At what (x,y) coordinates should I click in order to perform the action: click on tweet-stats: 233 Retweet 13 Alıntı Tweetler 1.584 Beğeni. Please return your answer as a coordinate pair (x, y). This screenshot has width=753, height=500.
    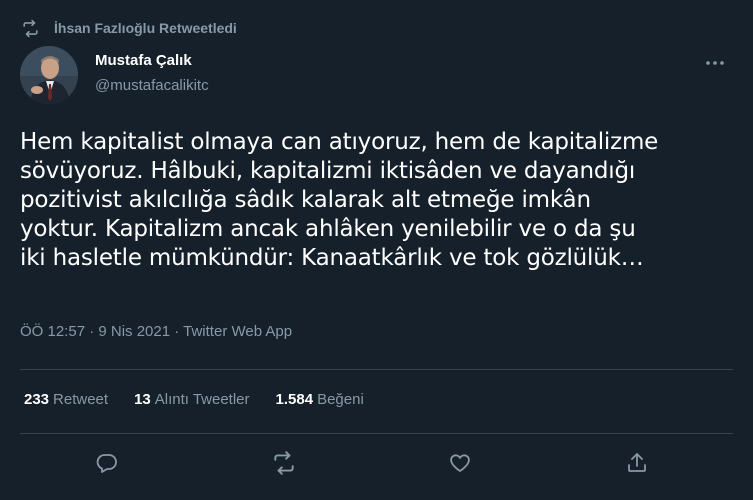
    Looking at the image, I should click on (207, 399).